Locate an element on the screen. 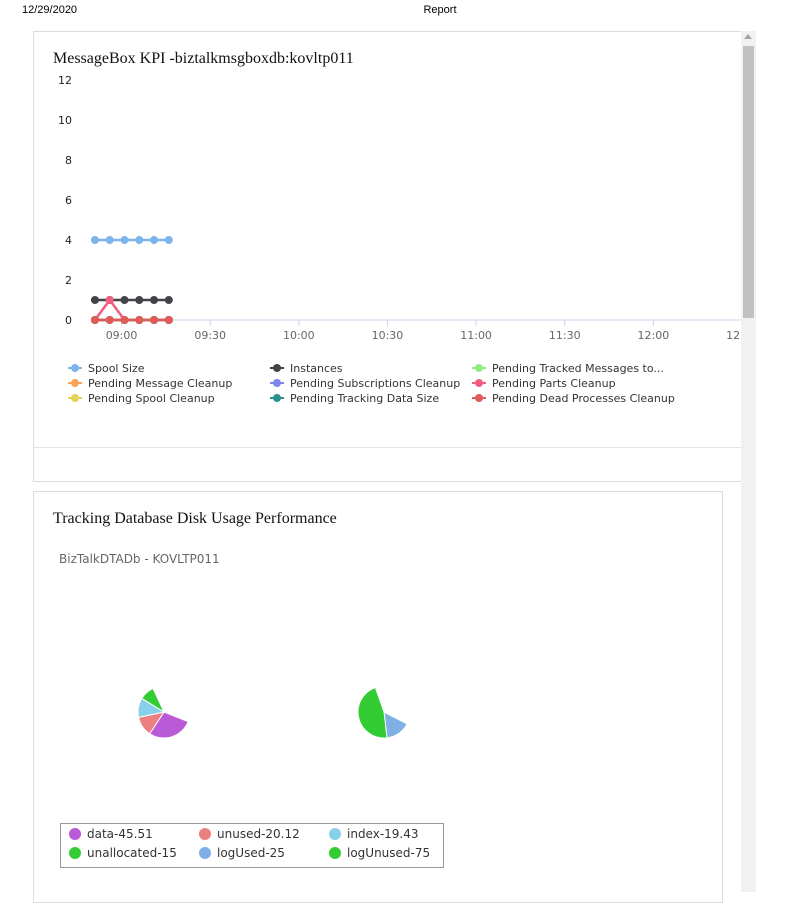 The height and width of the screenshot is (903, 788). legend-item: logUsed-25 is located at coordinates (242, 853).